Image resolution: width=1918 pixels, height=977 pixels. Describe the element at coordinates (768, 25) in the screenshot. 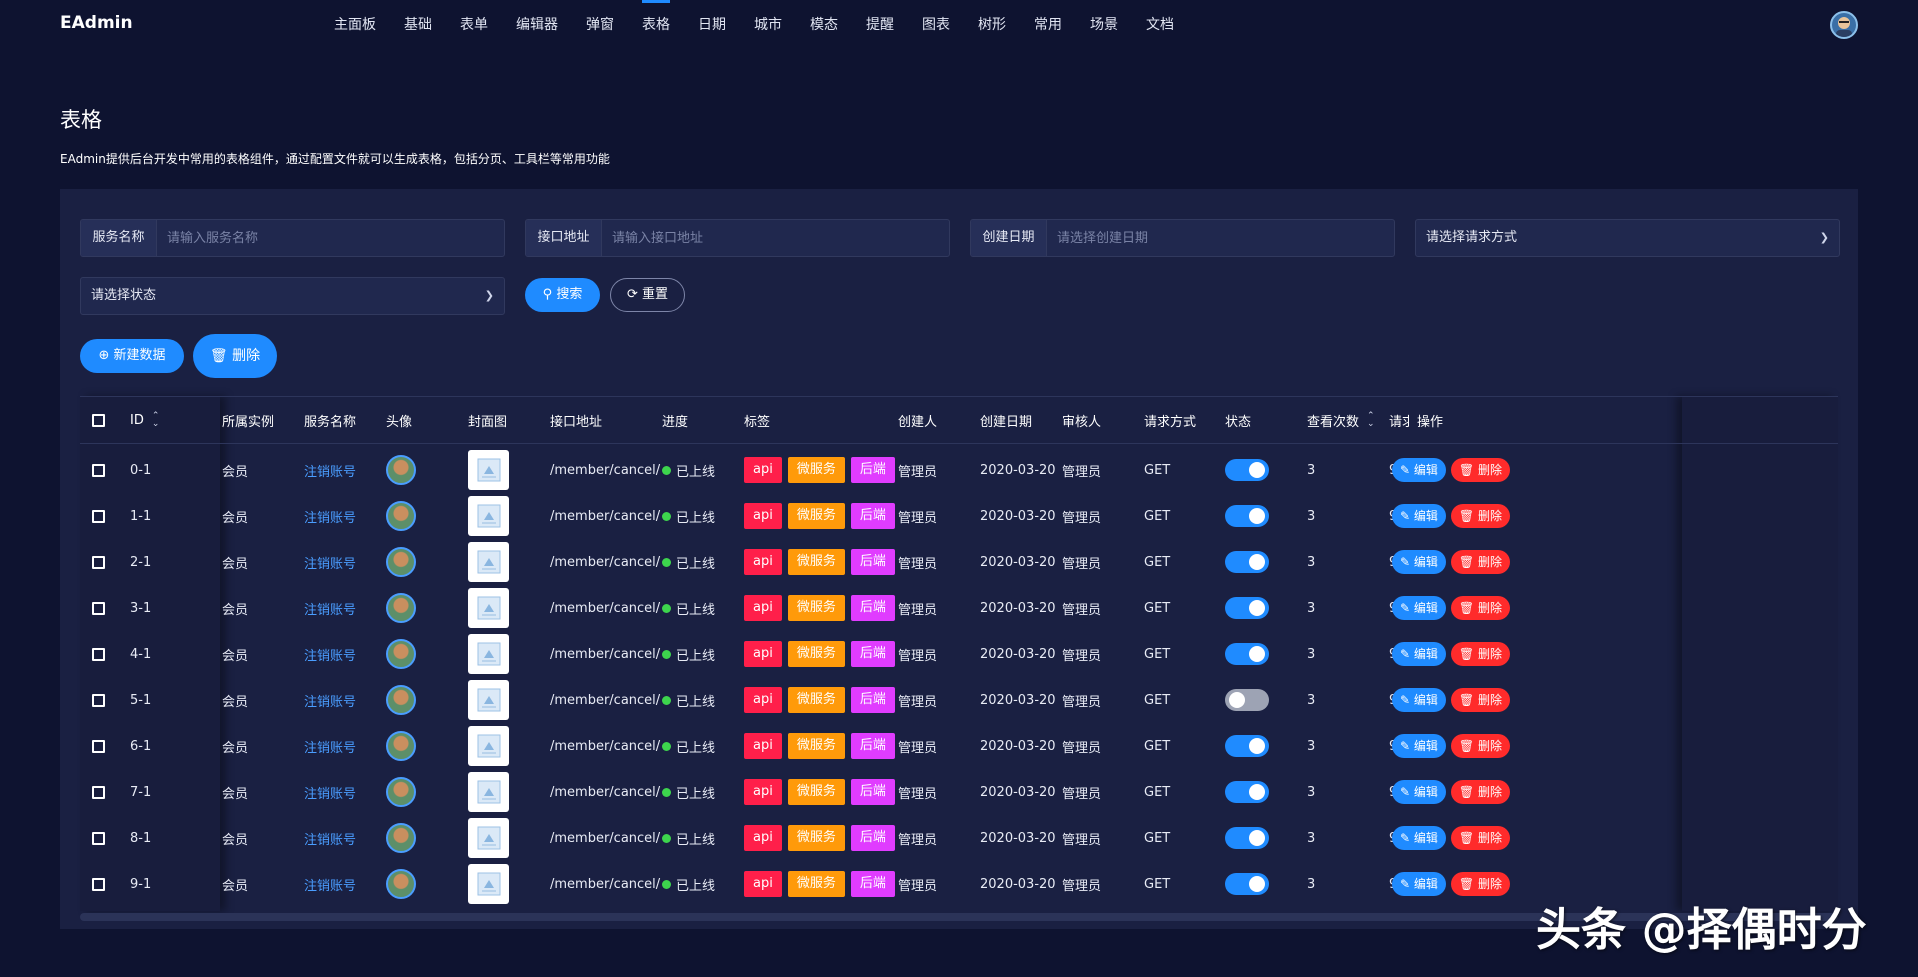

I see `nav-item: 城市` at that location.